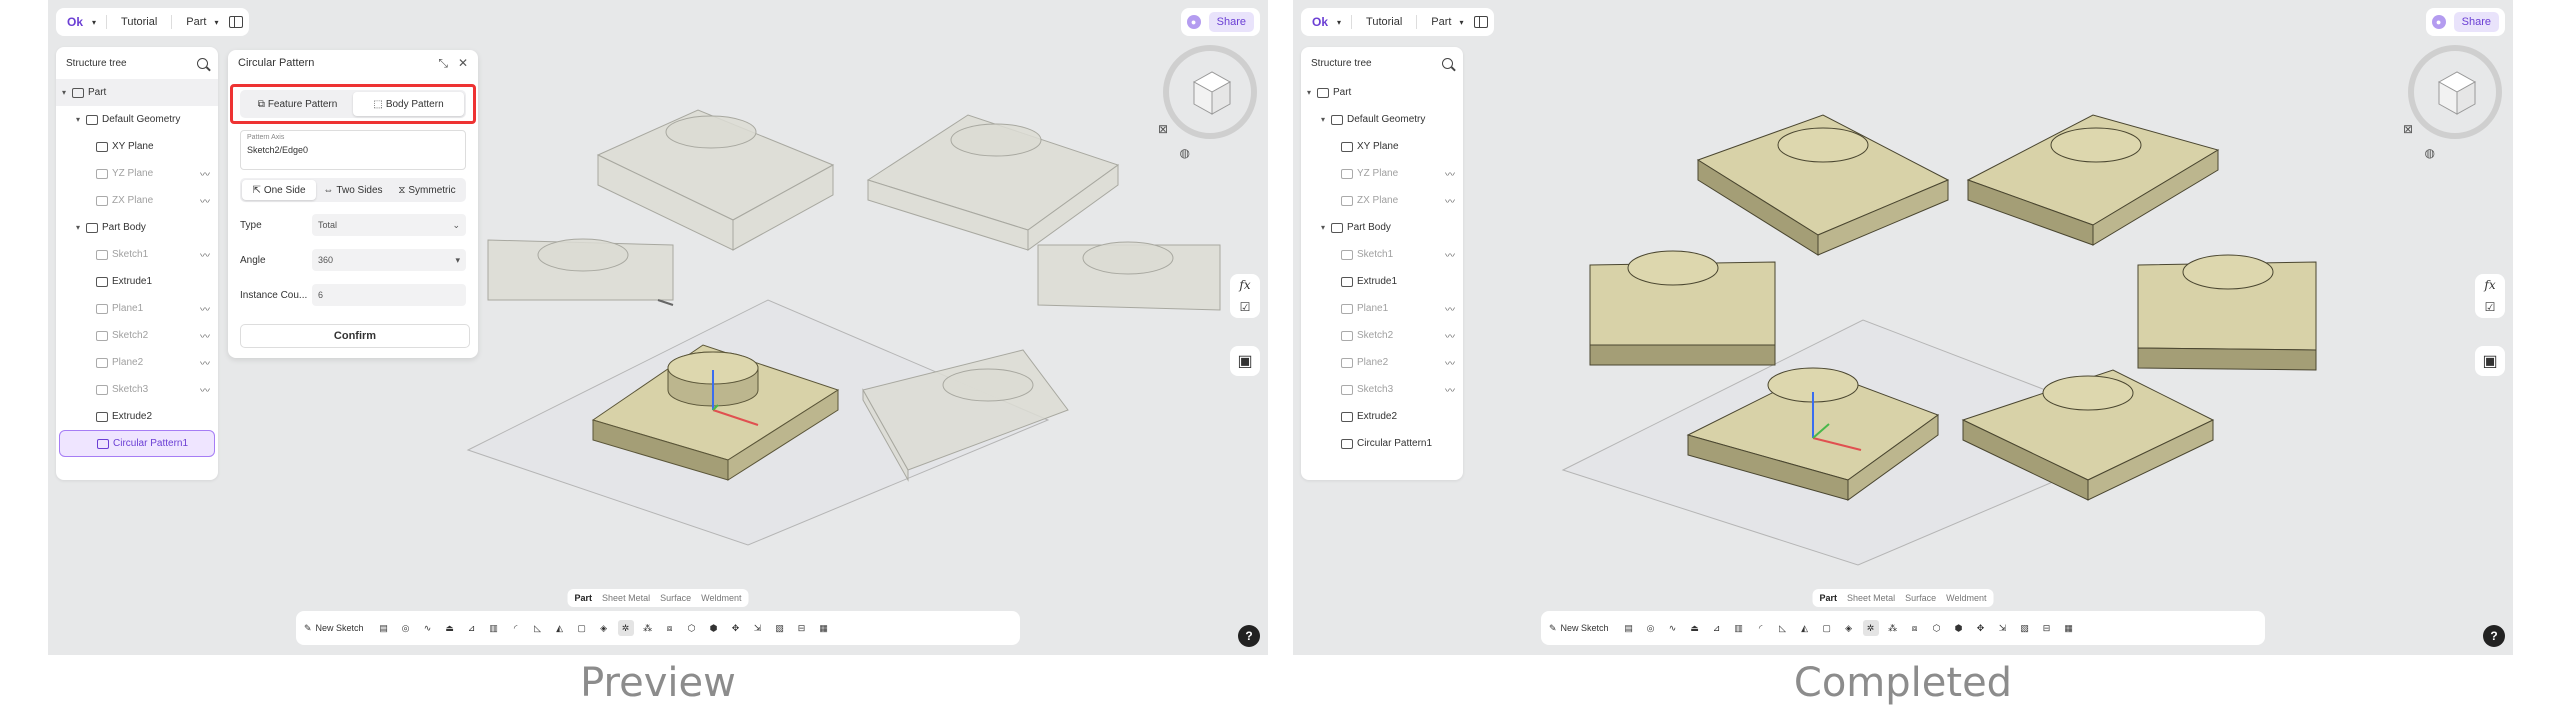 The height and width of the screenshot is (728, 2560). Describe the element at coordinates (406, 628) in the screenshot. I see `revolve-tool-icon: ◎` at that location.